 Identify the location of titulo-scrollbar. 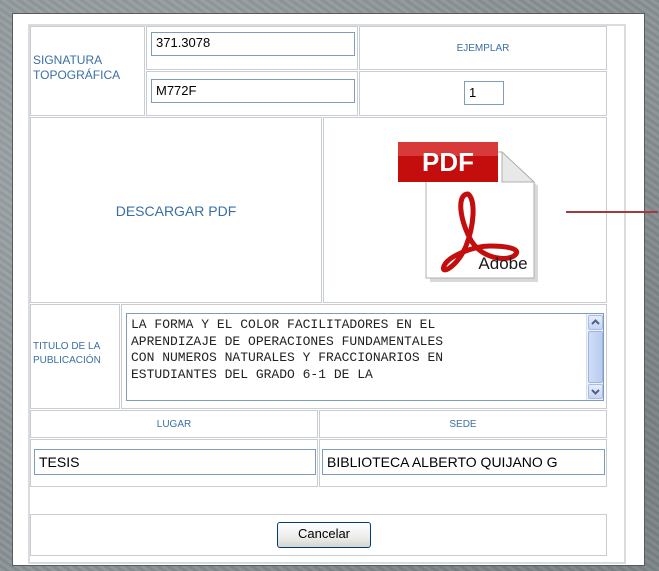
(594, 357).